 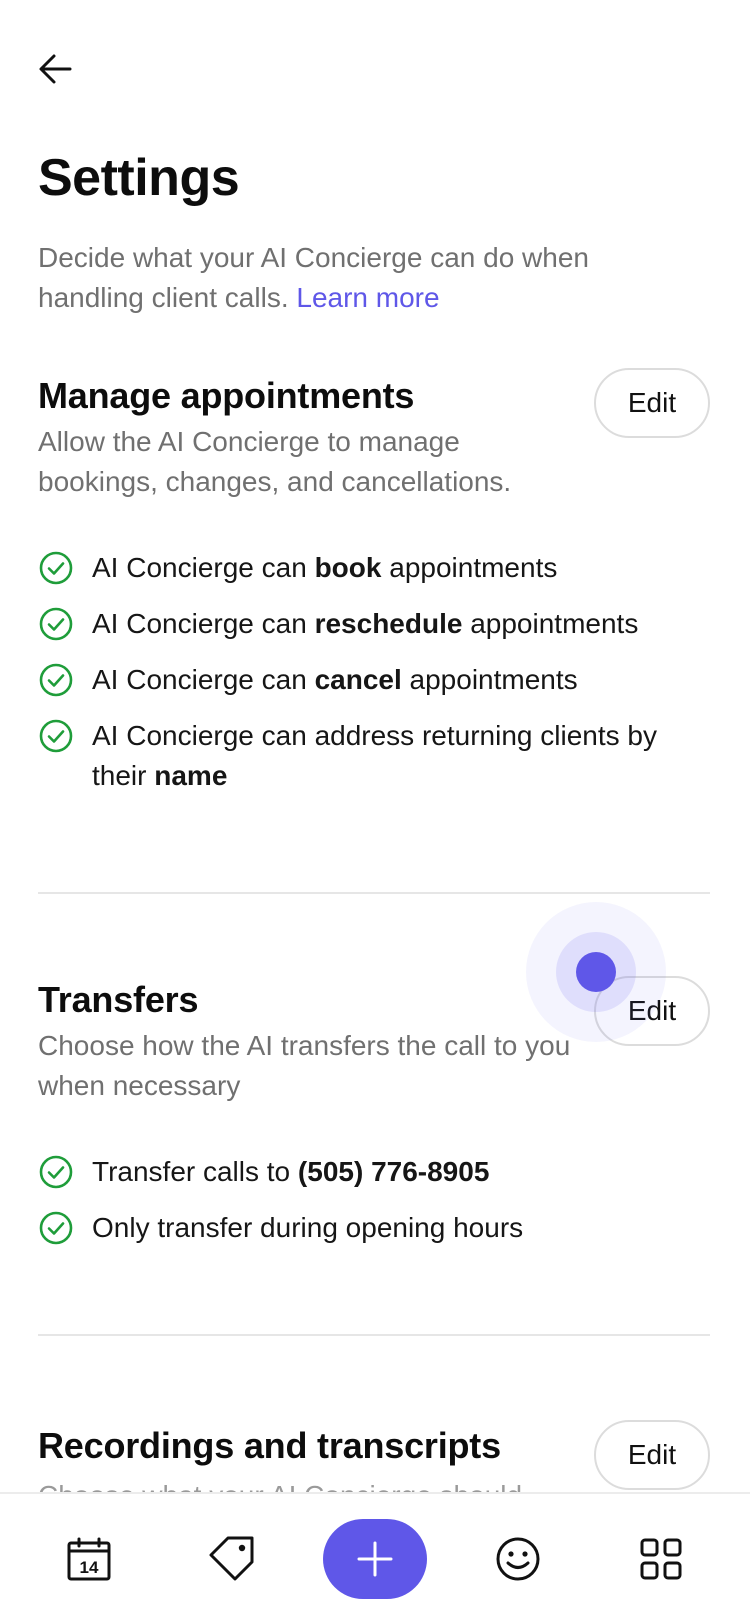 I want to click on plus-icon, so click(x=375, y=1559).